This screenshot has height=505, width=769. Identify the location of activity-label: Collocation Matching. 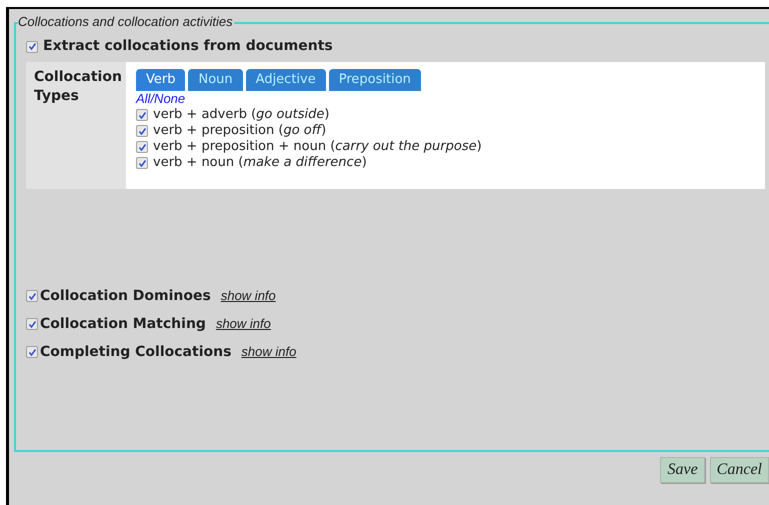
(123, 324).